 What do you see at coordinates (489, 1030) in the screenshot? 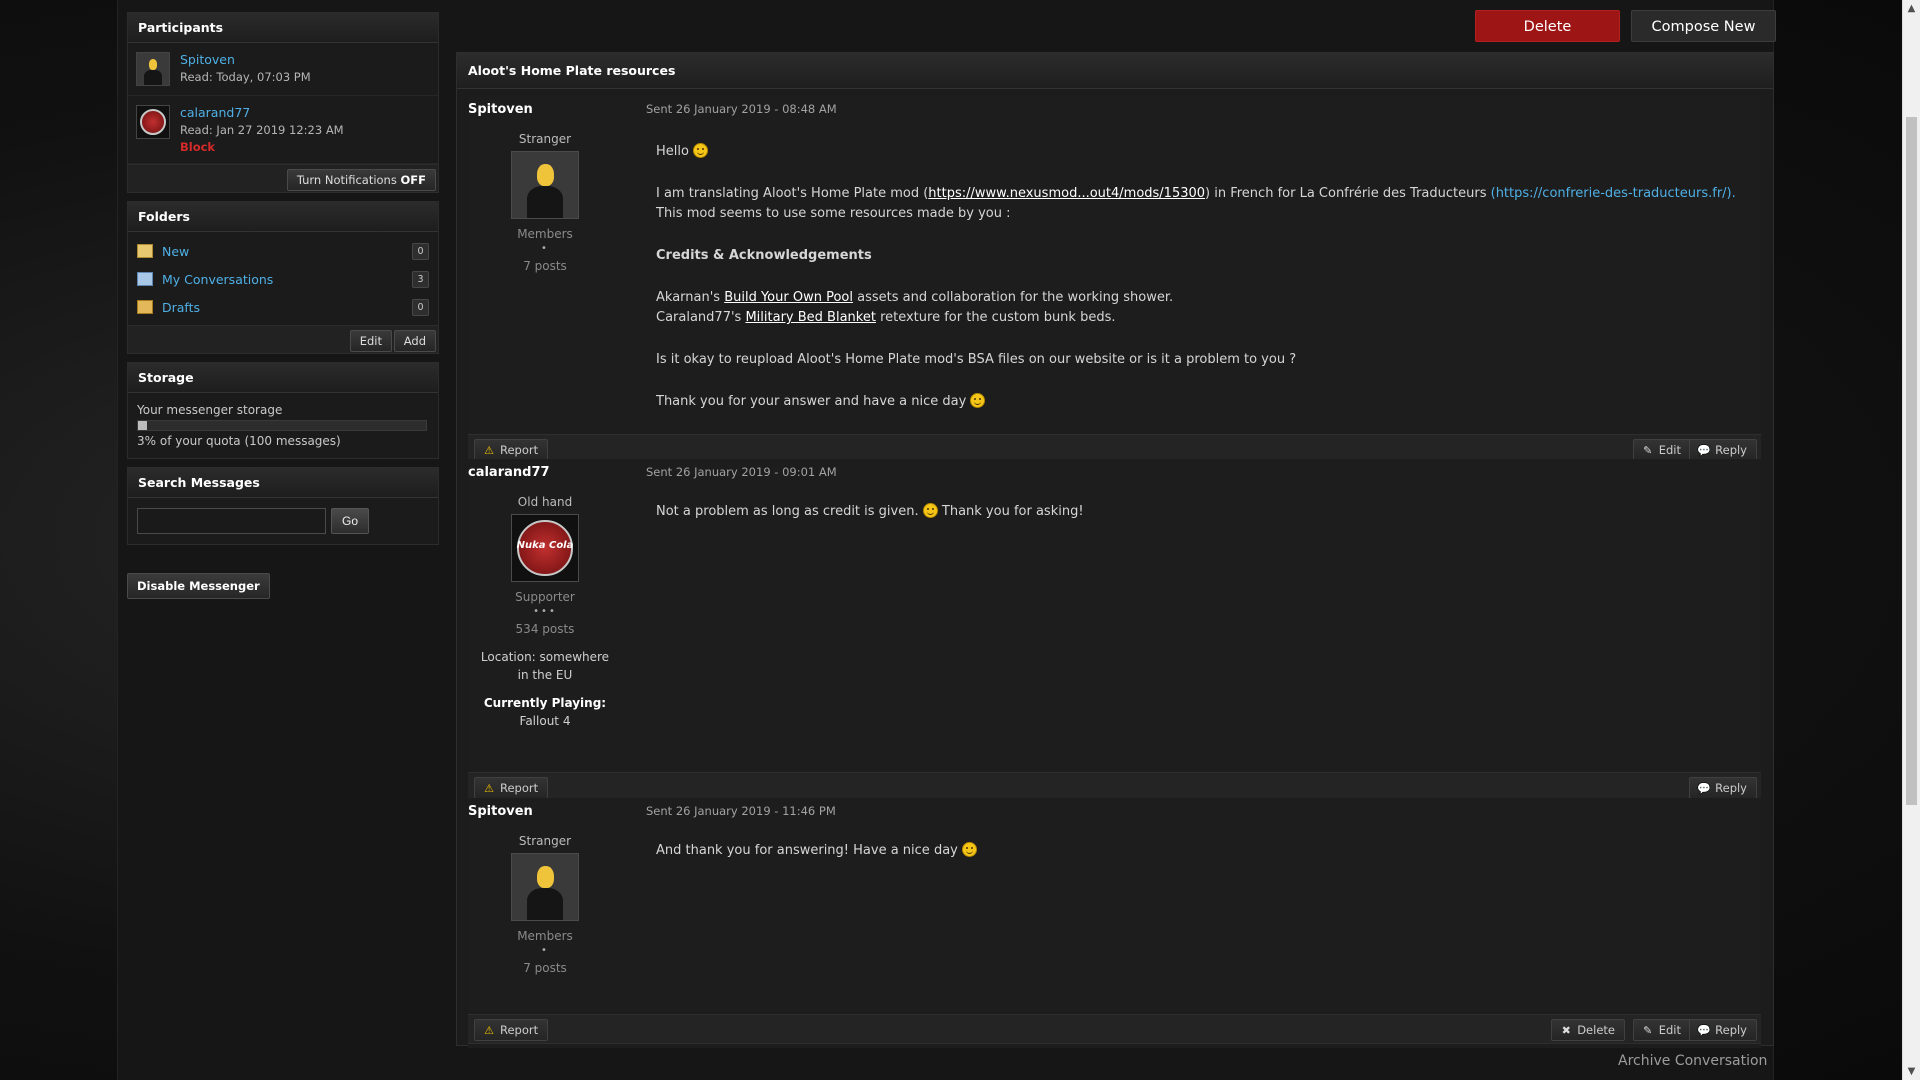
I see `warning-icon: ⚠` at bounding box center [489, 1030].